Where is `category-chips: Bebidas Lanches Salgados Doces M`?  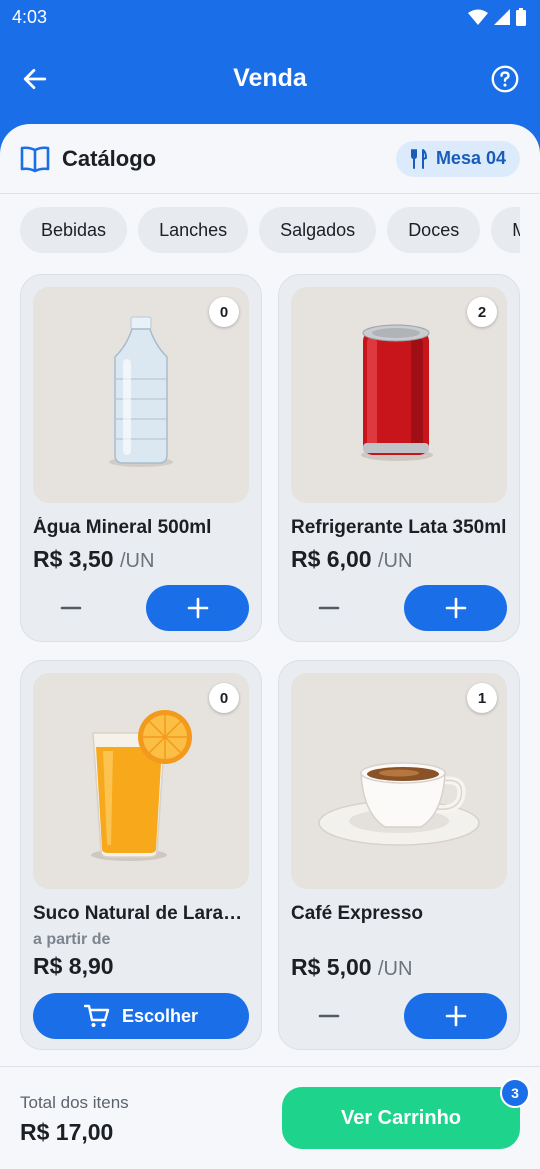 category-chips: Bebidas Lanches Salgados Doces M is located at coordinates (270, 230).